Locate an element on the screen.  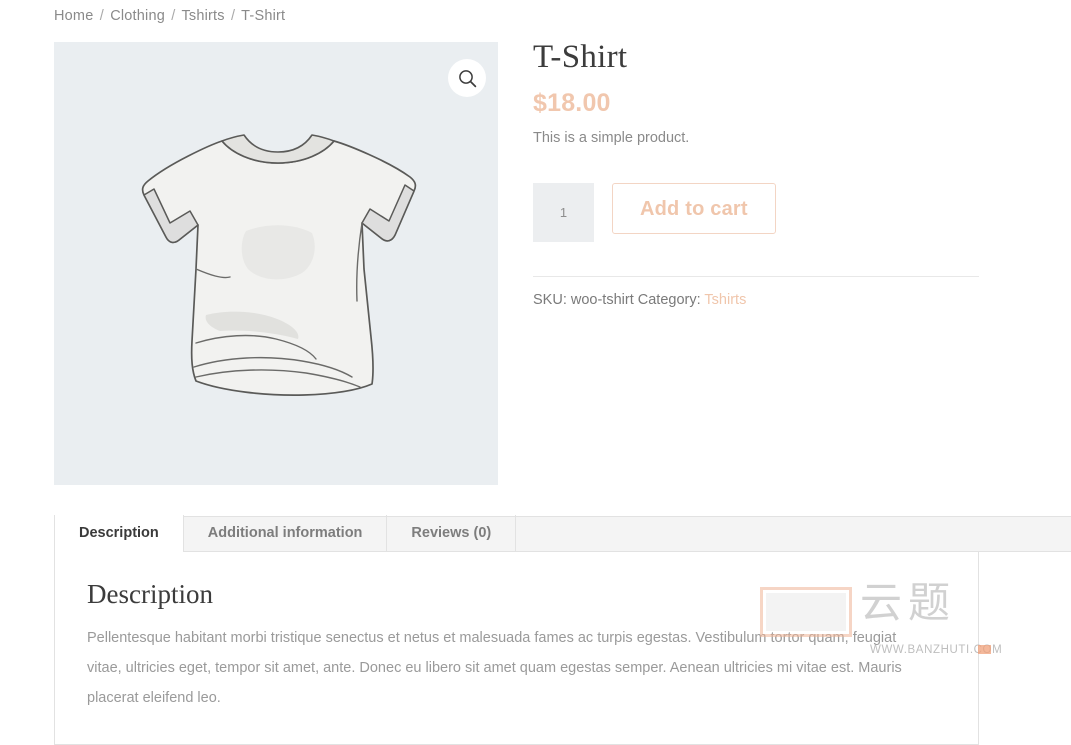
tab-additional-information: Additional information is located at coordinates (286, 533).